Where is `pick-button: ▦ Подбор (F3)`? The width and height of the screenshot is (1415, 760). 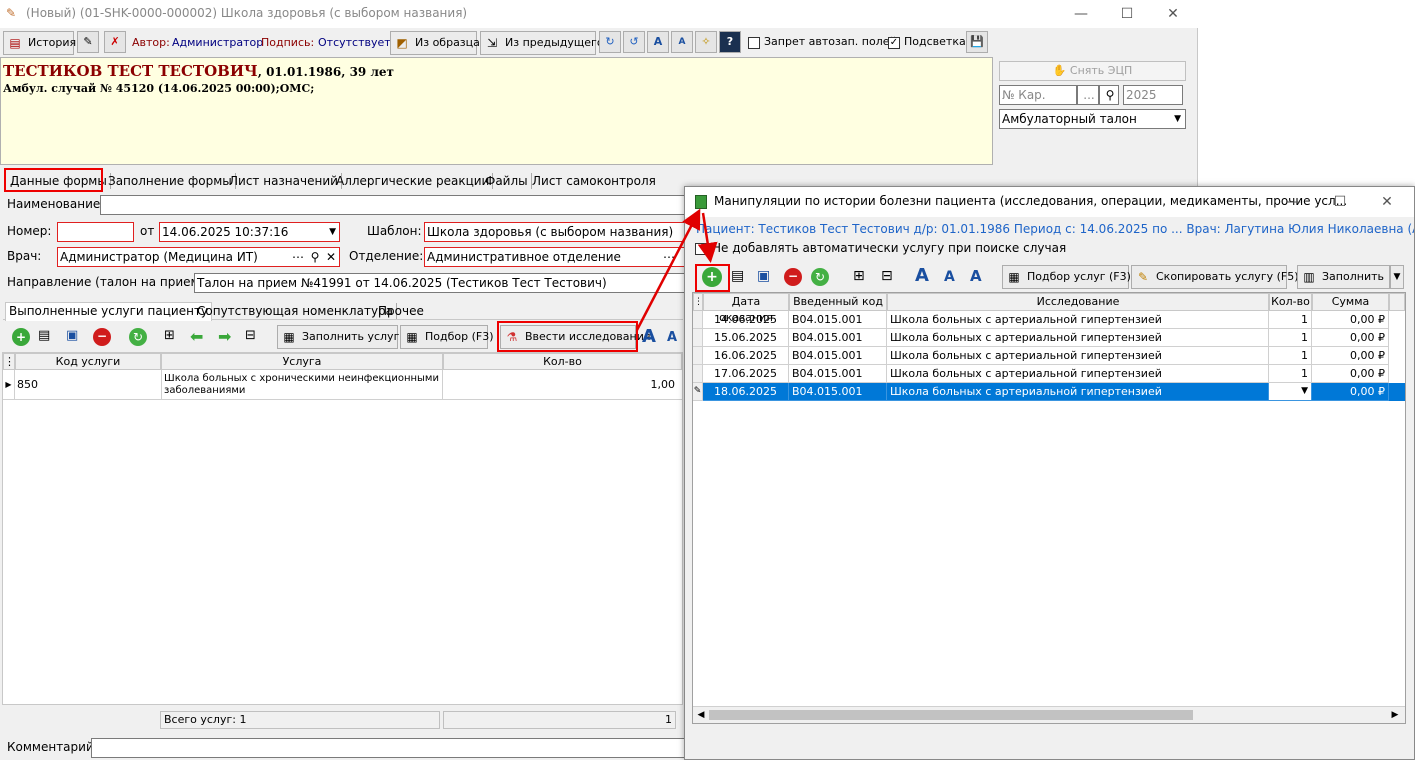
pick-button: ▦ Подбор (F3) is located at coordinates (447, 337).